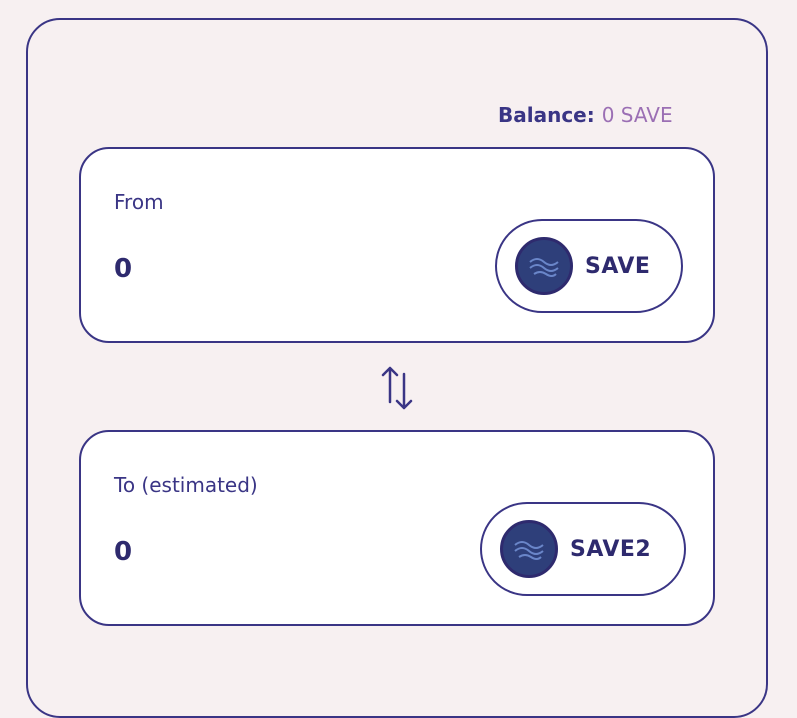  Describe the element at coordinates (618, 266) in the screenshot. I see `from-token-name: SAVE` at that location.